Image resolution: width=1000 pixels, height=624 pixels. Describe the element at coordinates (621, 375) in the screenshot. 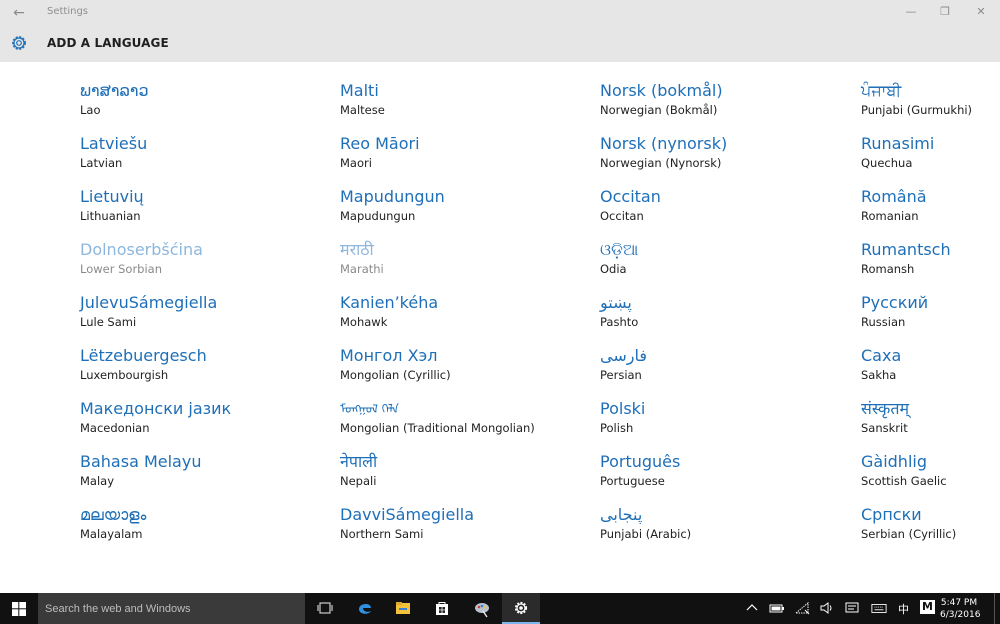

I see `language-english-name: Persian` at that location.